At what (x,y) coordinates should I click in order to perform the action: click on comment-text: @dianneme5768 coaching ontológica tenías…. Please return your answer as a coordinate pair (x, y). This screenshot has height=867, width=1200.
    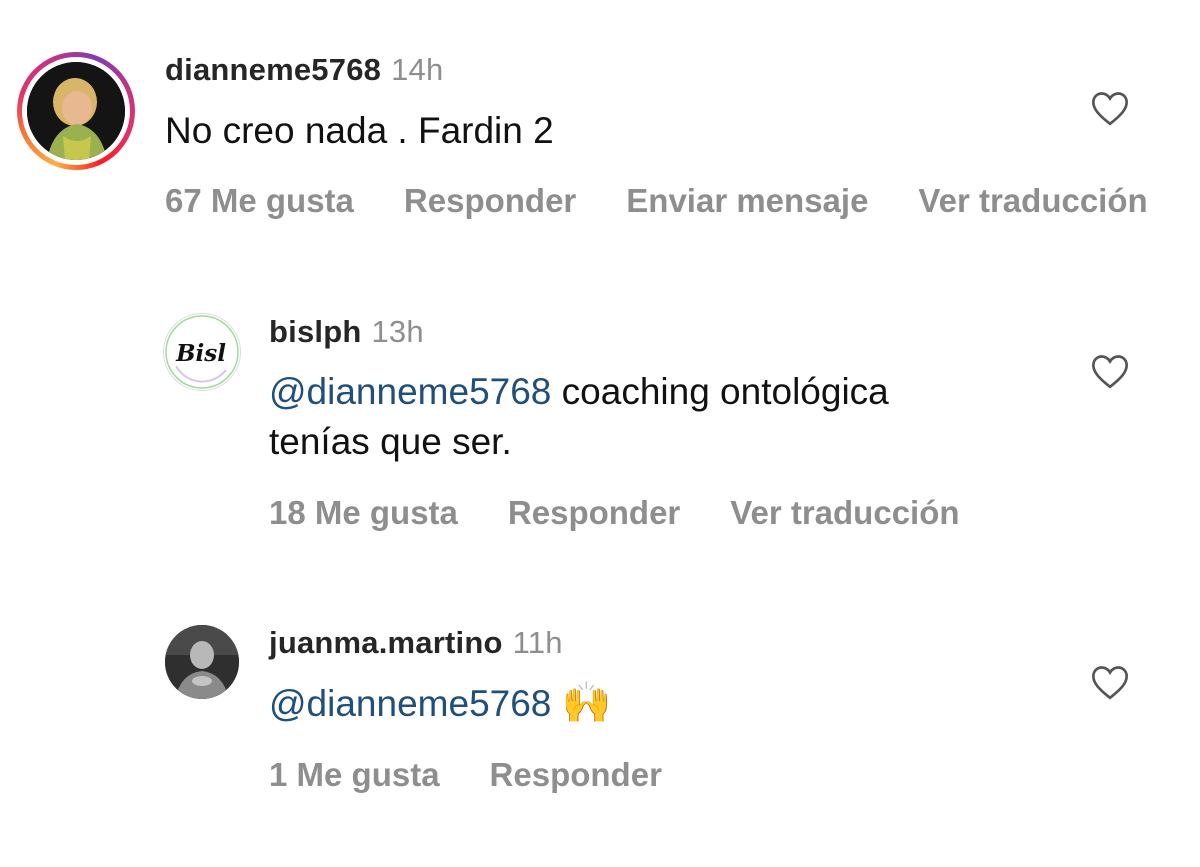
    Looking at the image, I should click on (579, 417).